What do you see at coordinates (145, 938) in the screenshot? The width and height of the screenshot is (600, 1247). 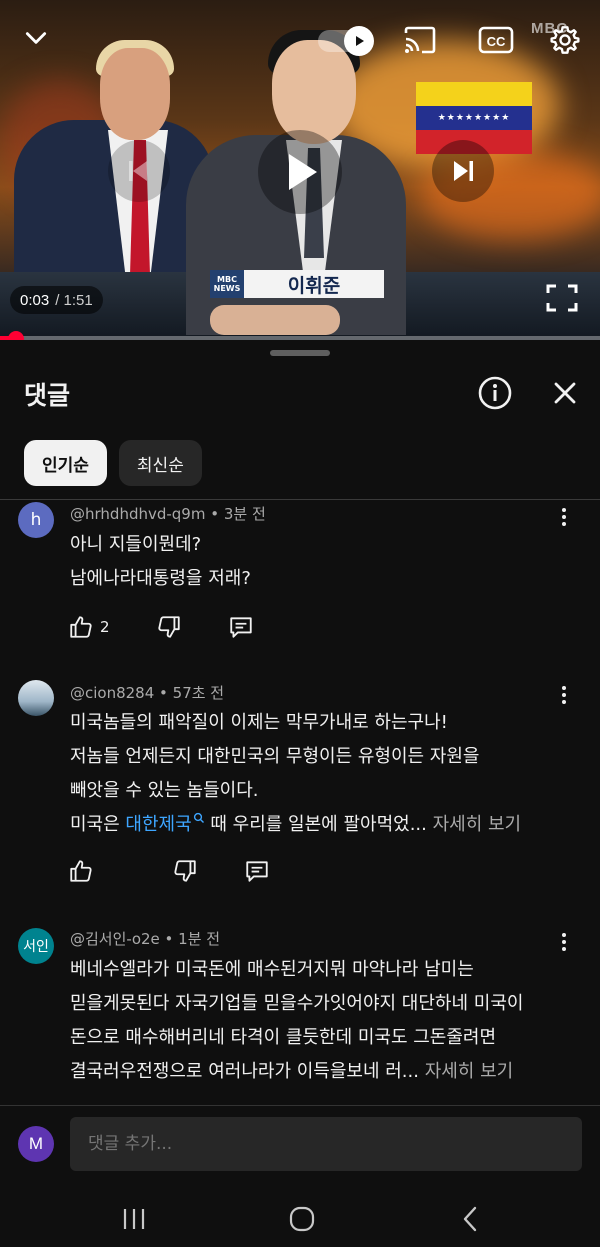 I see `comment-meta: @김서인-o2e • 1분 전` at bounding box center [145, 938].